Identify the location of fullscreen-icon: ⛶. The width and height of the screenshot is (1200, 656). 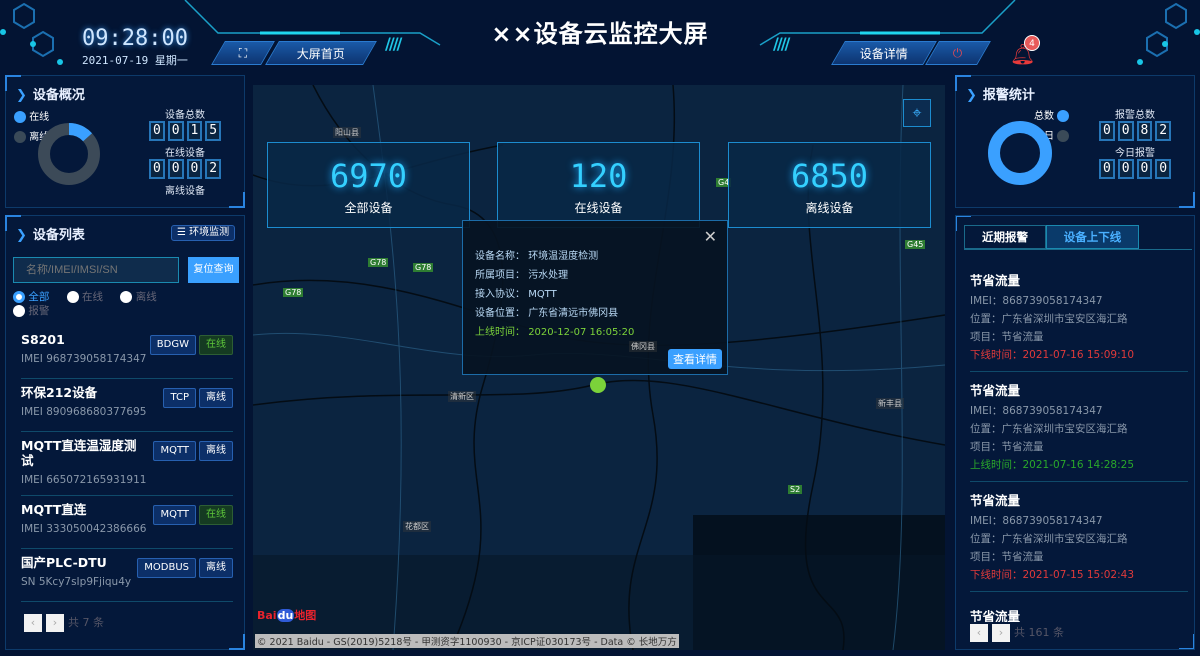
(243, 52).